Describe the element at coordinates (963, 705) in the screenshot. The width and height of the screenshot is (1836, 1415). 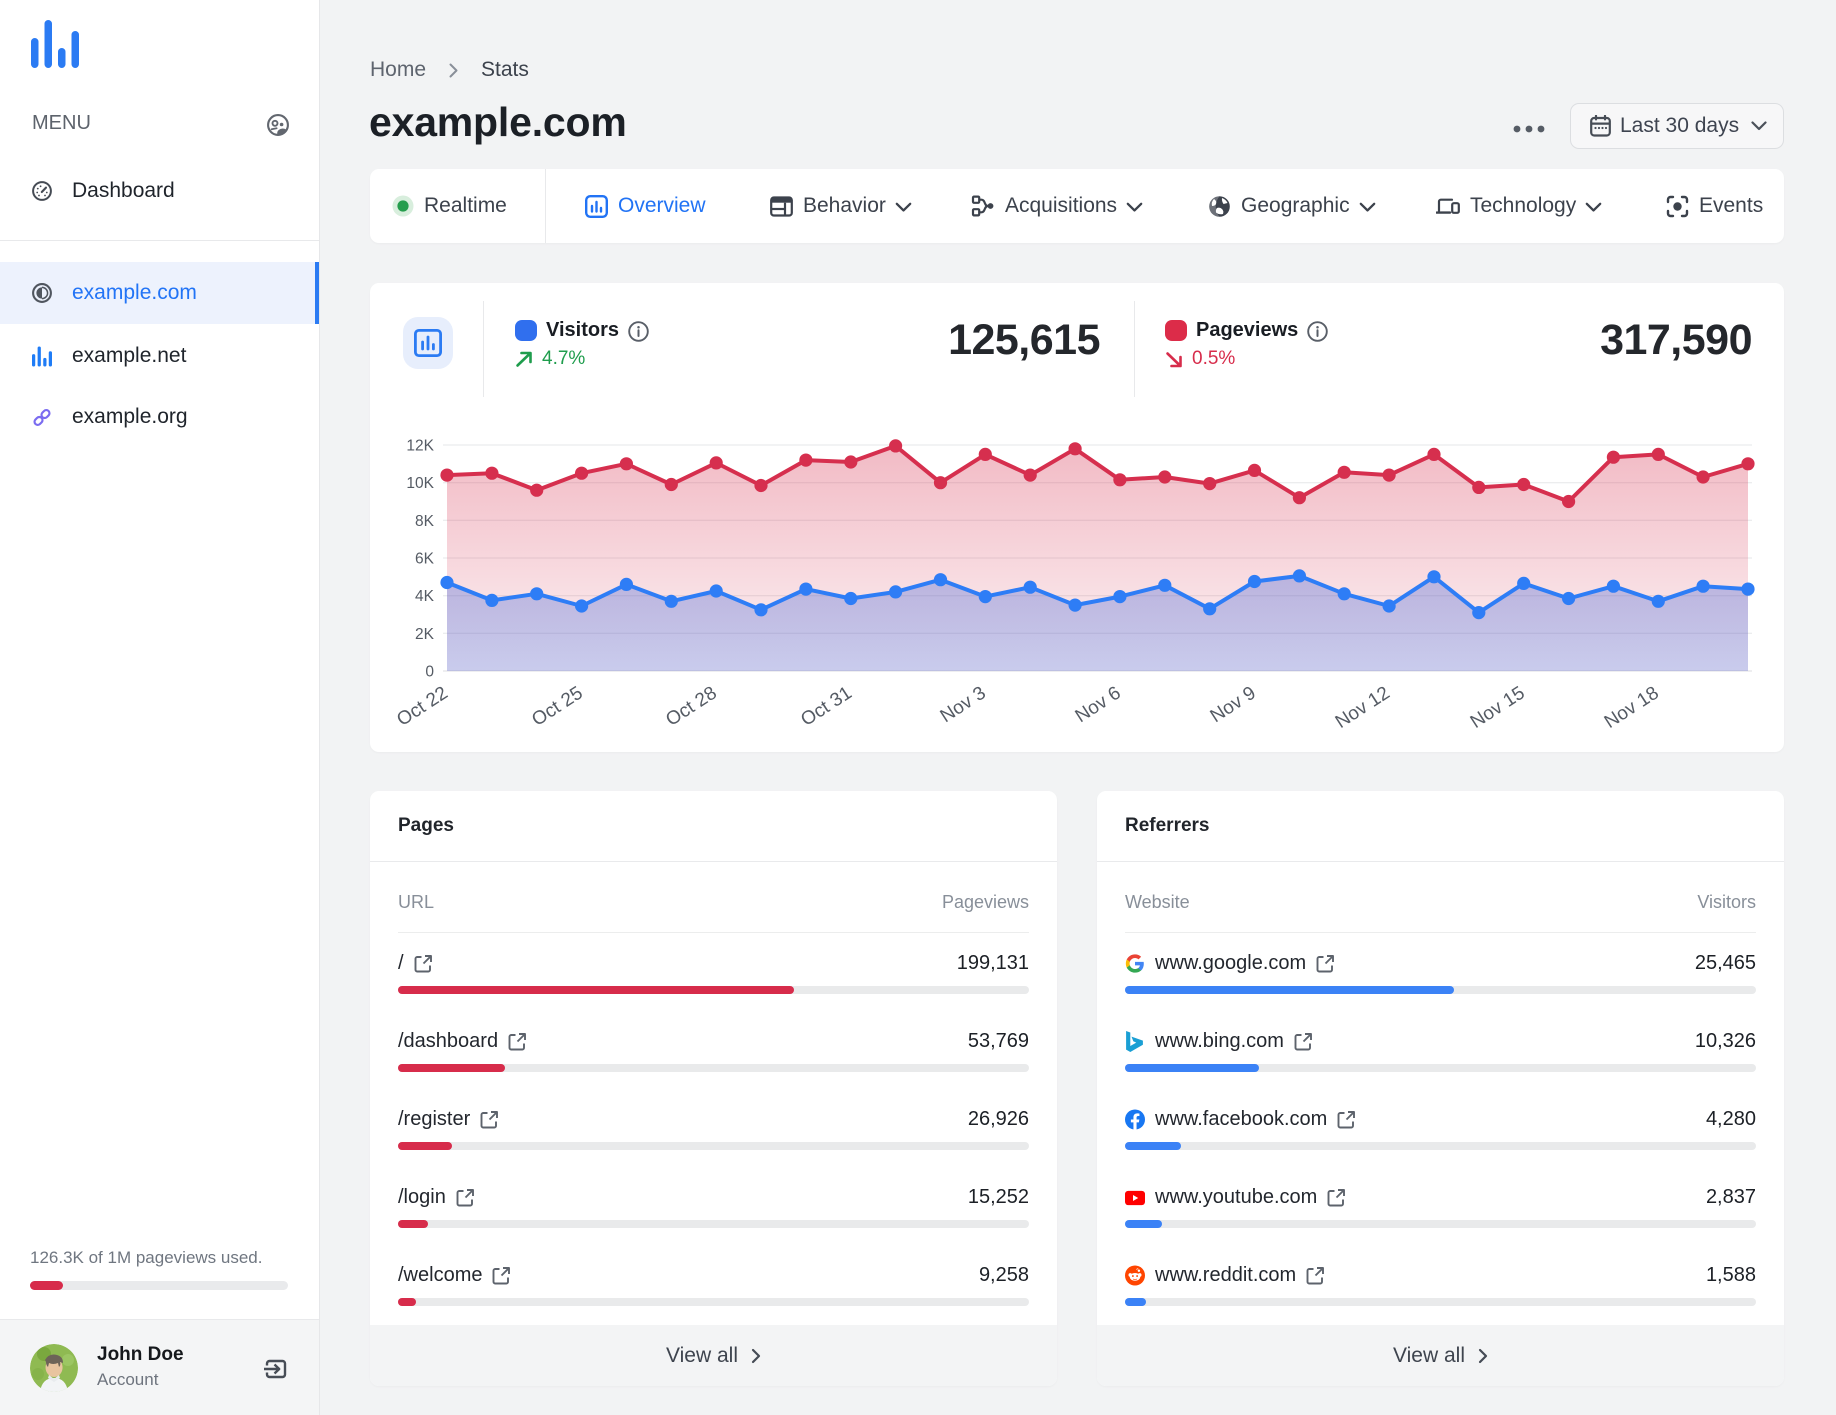
I see `svg-text: Nov 3` at that location.